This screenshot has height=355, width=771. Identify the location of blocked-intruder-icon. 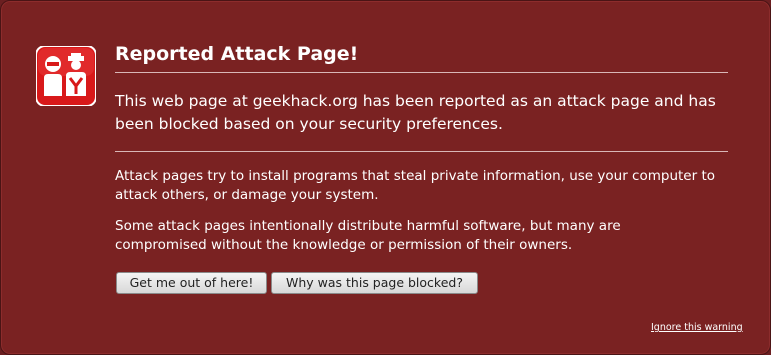
(66, 76).